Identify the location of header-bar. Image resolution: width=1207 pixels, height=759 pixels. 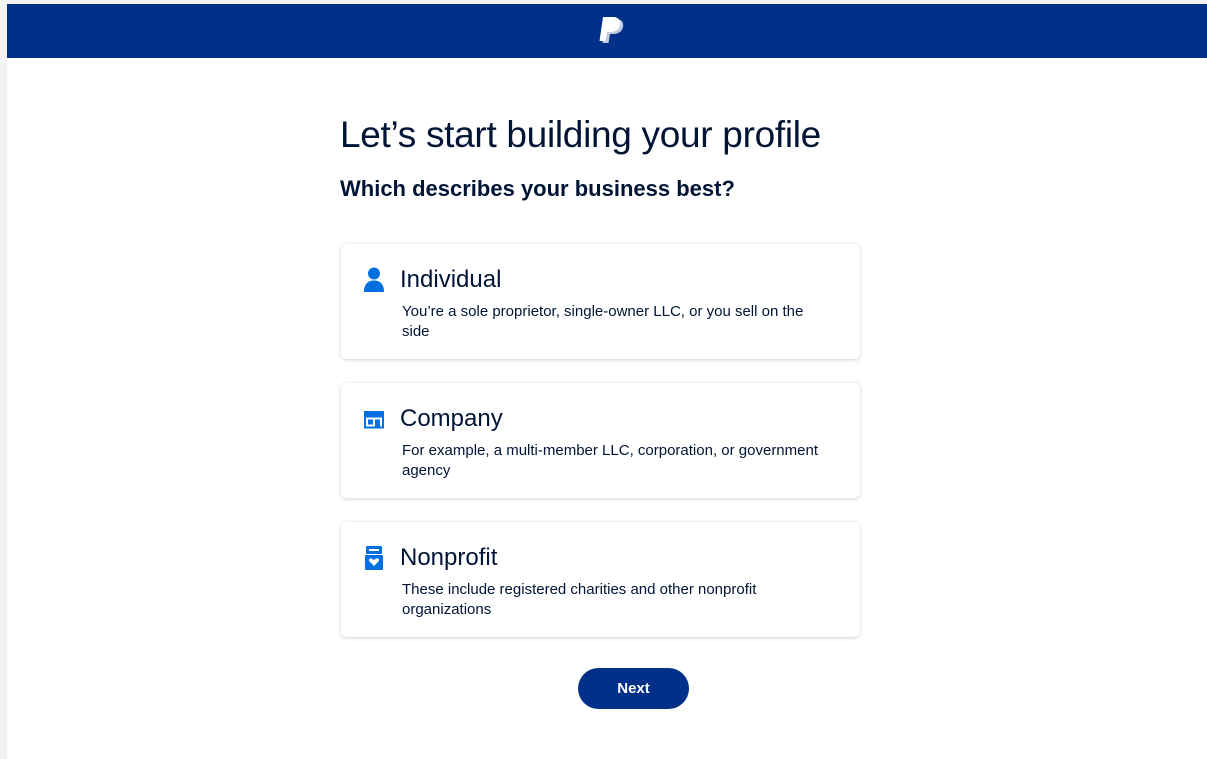
(607, 31).